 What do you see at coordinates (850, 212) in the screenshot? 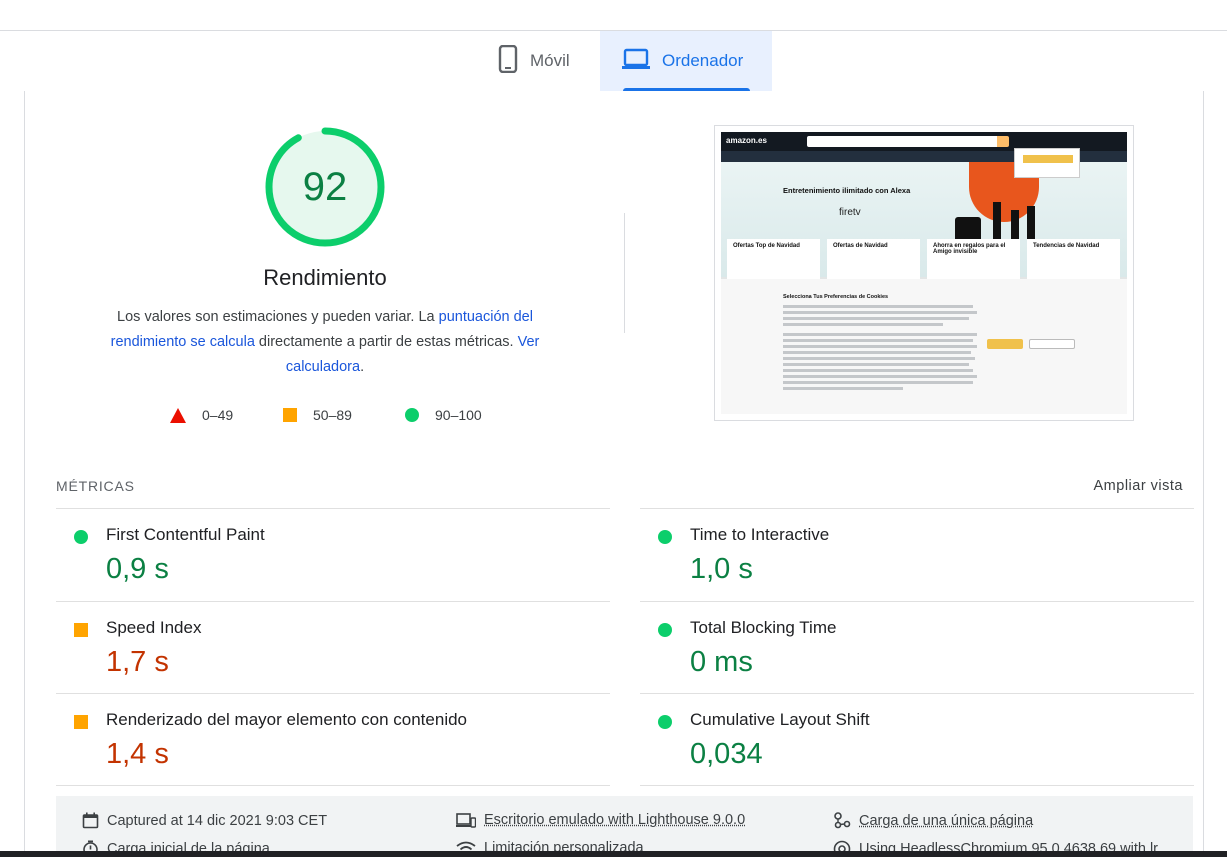
I see `hero-brand: firetv` at bounding box center [850, 212].